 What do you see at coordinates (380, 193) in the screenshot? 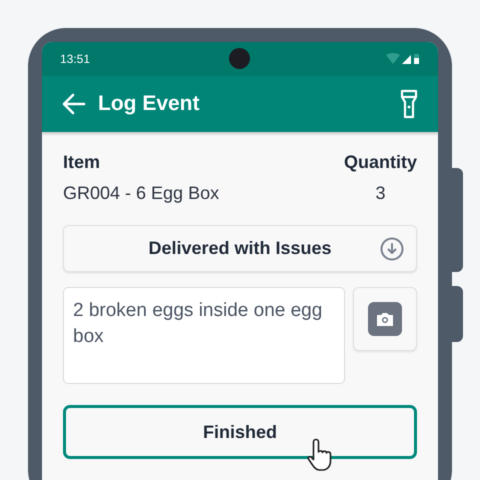
I see `column-value: 3` at bounding box center [380, 193].